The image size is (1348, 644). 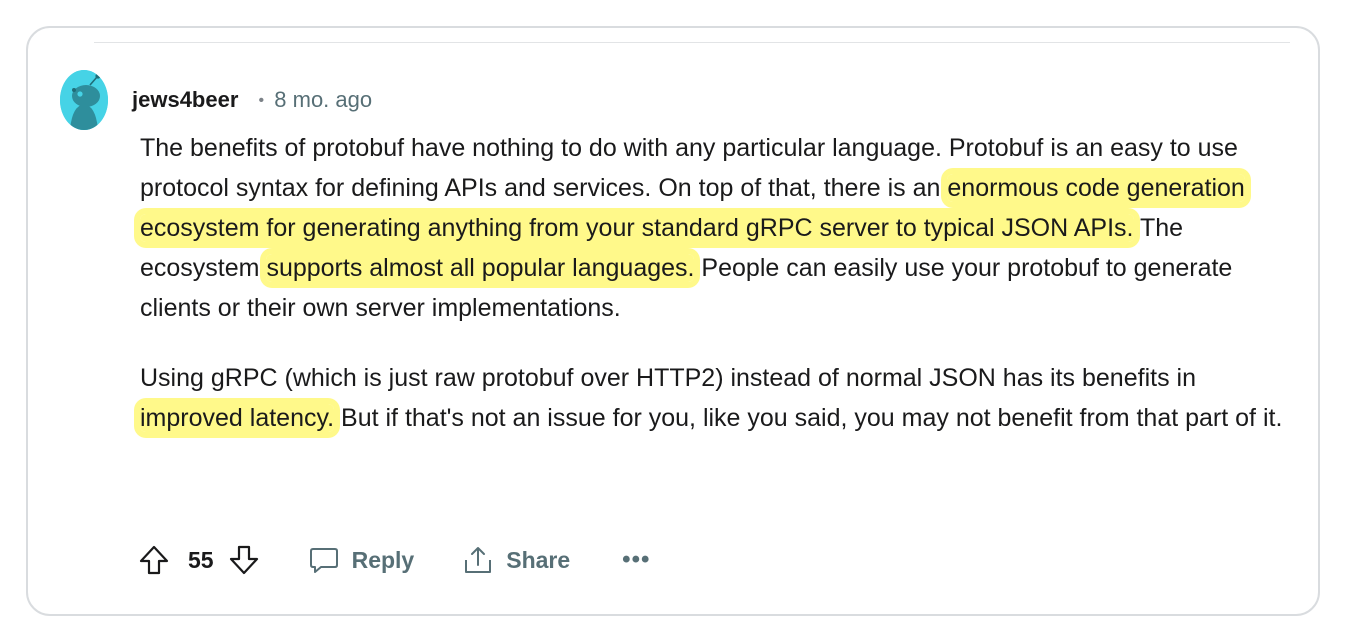 What do you see at coordinates (237, 418) in the screenshot?
I see `highlighted-text: improved latency.` at bounding box center [237, 418].